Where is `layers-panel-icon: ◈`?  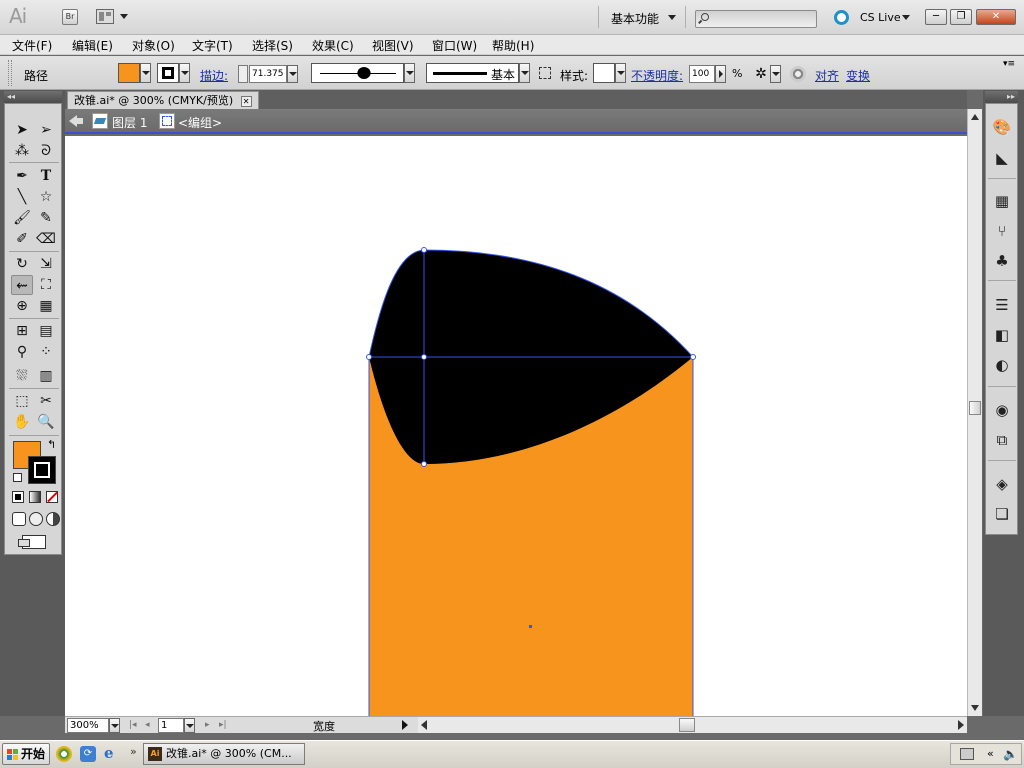 layers-panel-icon: ◈ is located at coordinates (1002, 484).